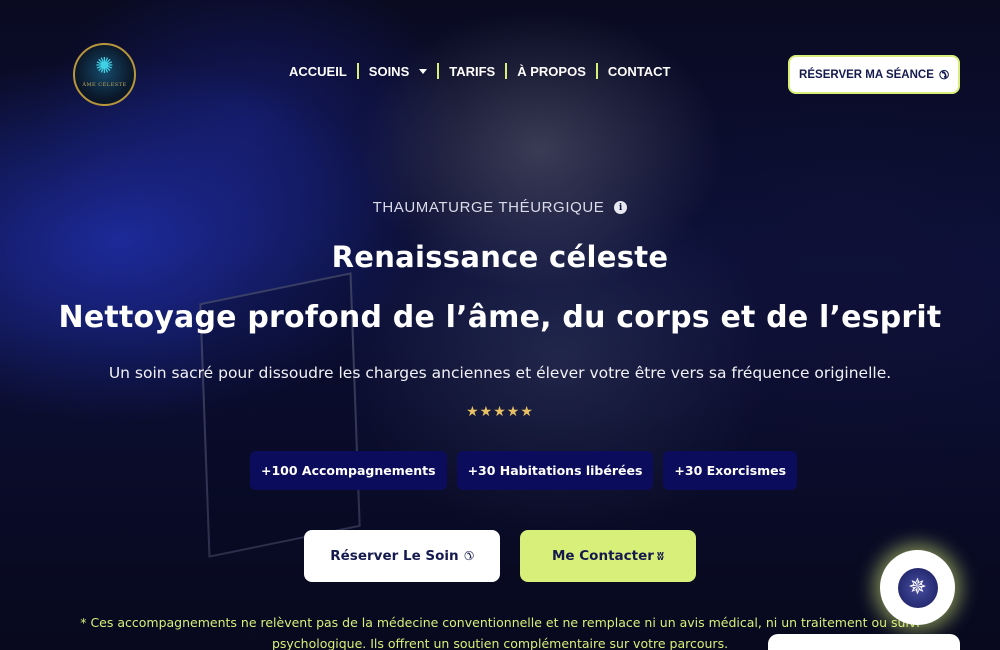 This screenshot has height=650, width=1000. What do you see at coordinates (864, 642) in the screenshot?
I see `floating-card` at bounding box center [864, 642].